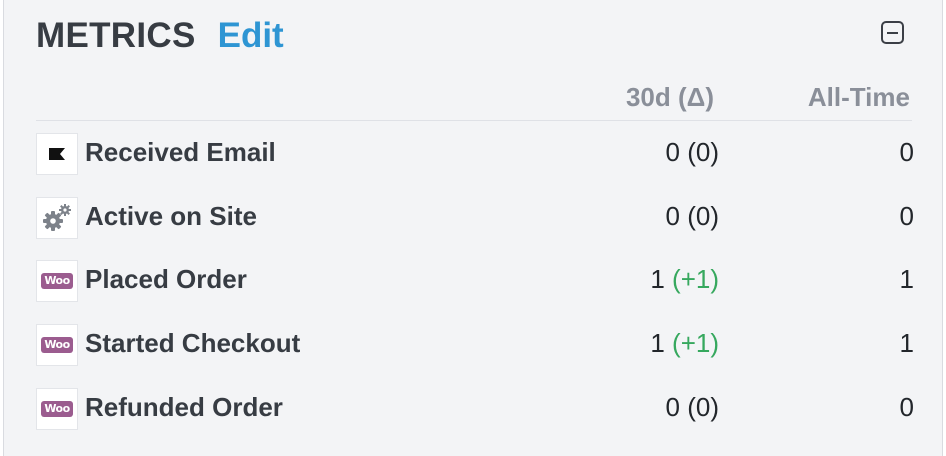 This screenshot has width=946, height=456. I want to click on metric-row-received-email: Received Email 0 (0) 0, so click(475, 154).